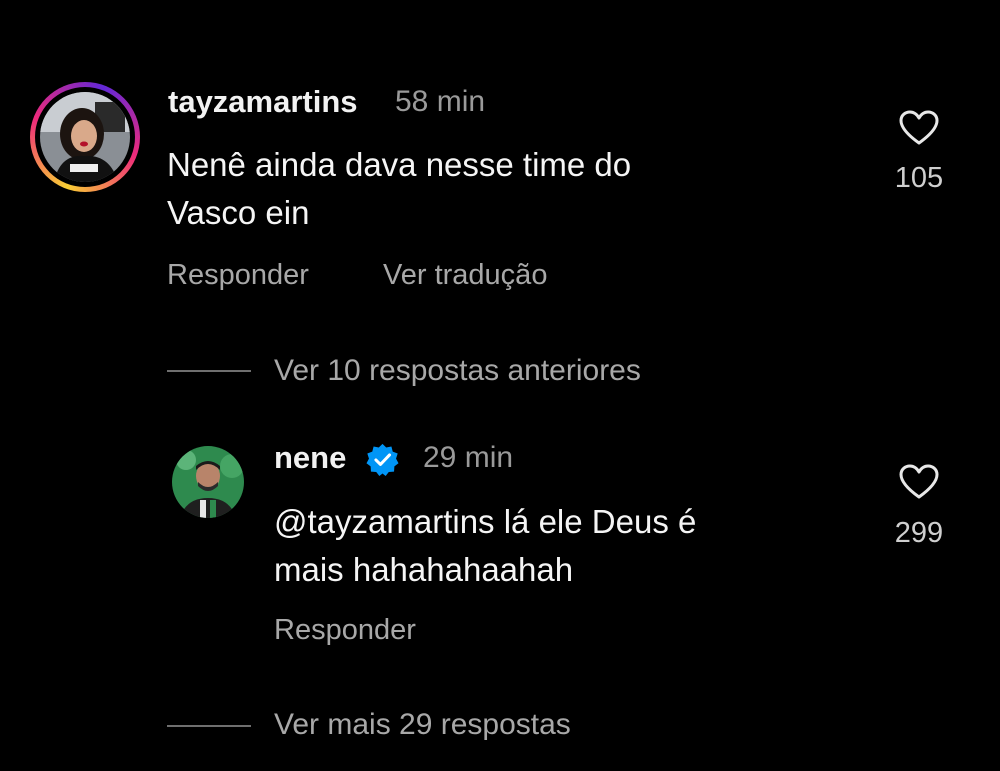 This screenshot has width=1000, height=771. What do you see at coordinates (485, 521) in the screenshot?
I see `comment-text-line1: @tayzamartins lá ele Deus é` at bounding box center [485, 521].